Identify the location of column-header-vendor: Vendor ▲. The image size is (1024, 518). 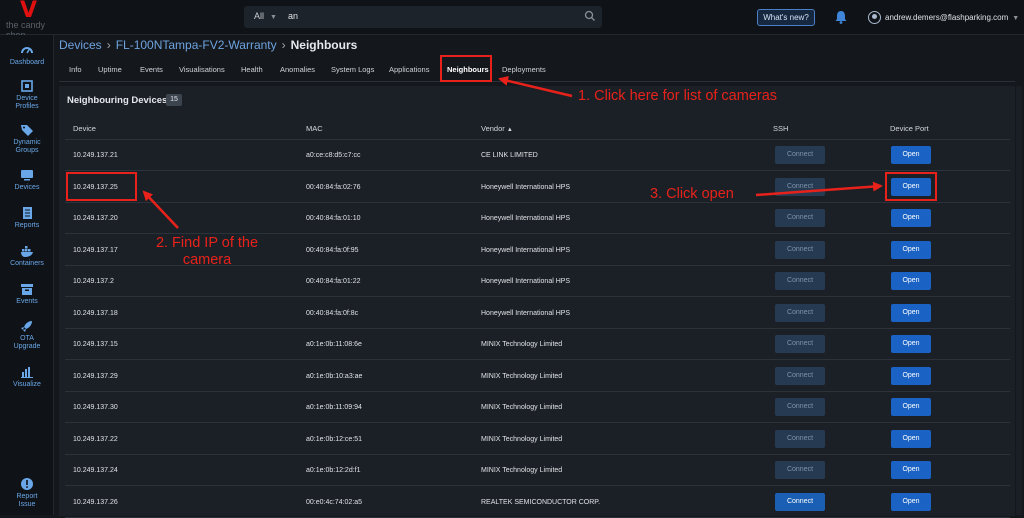
(497, 128).